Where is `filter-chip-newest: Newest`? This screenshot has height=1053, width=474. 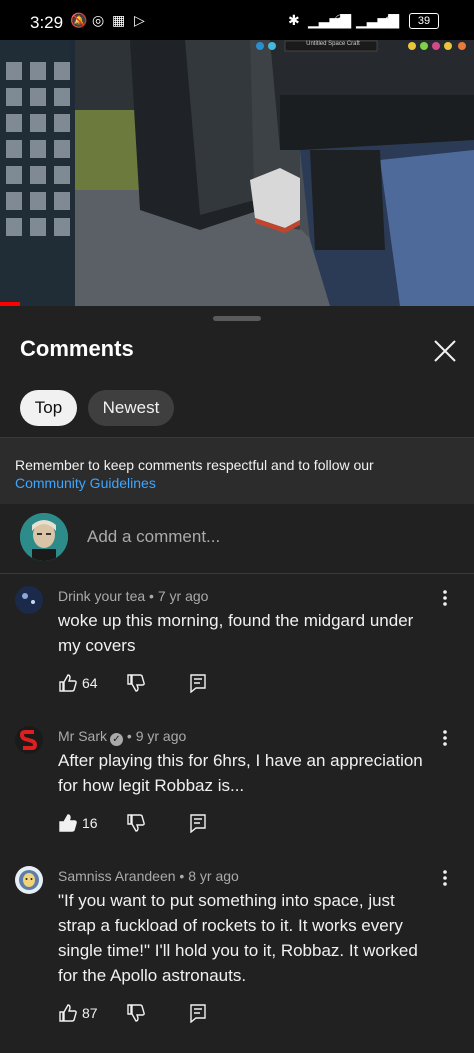
filter-chip-newest: Newest is located at coordinates (131, 408).